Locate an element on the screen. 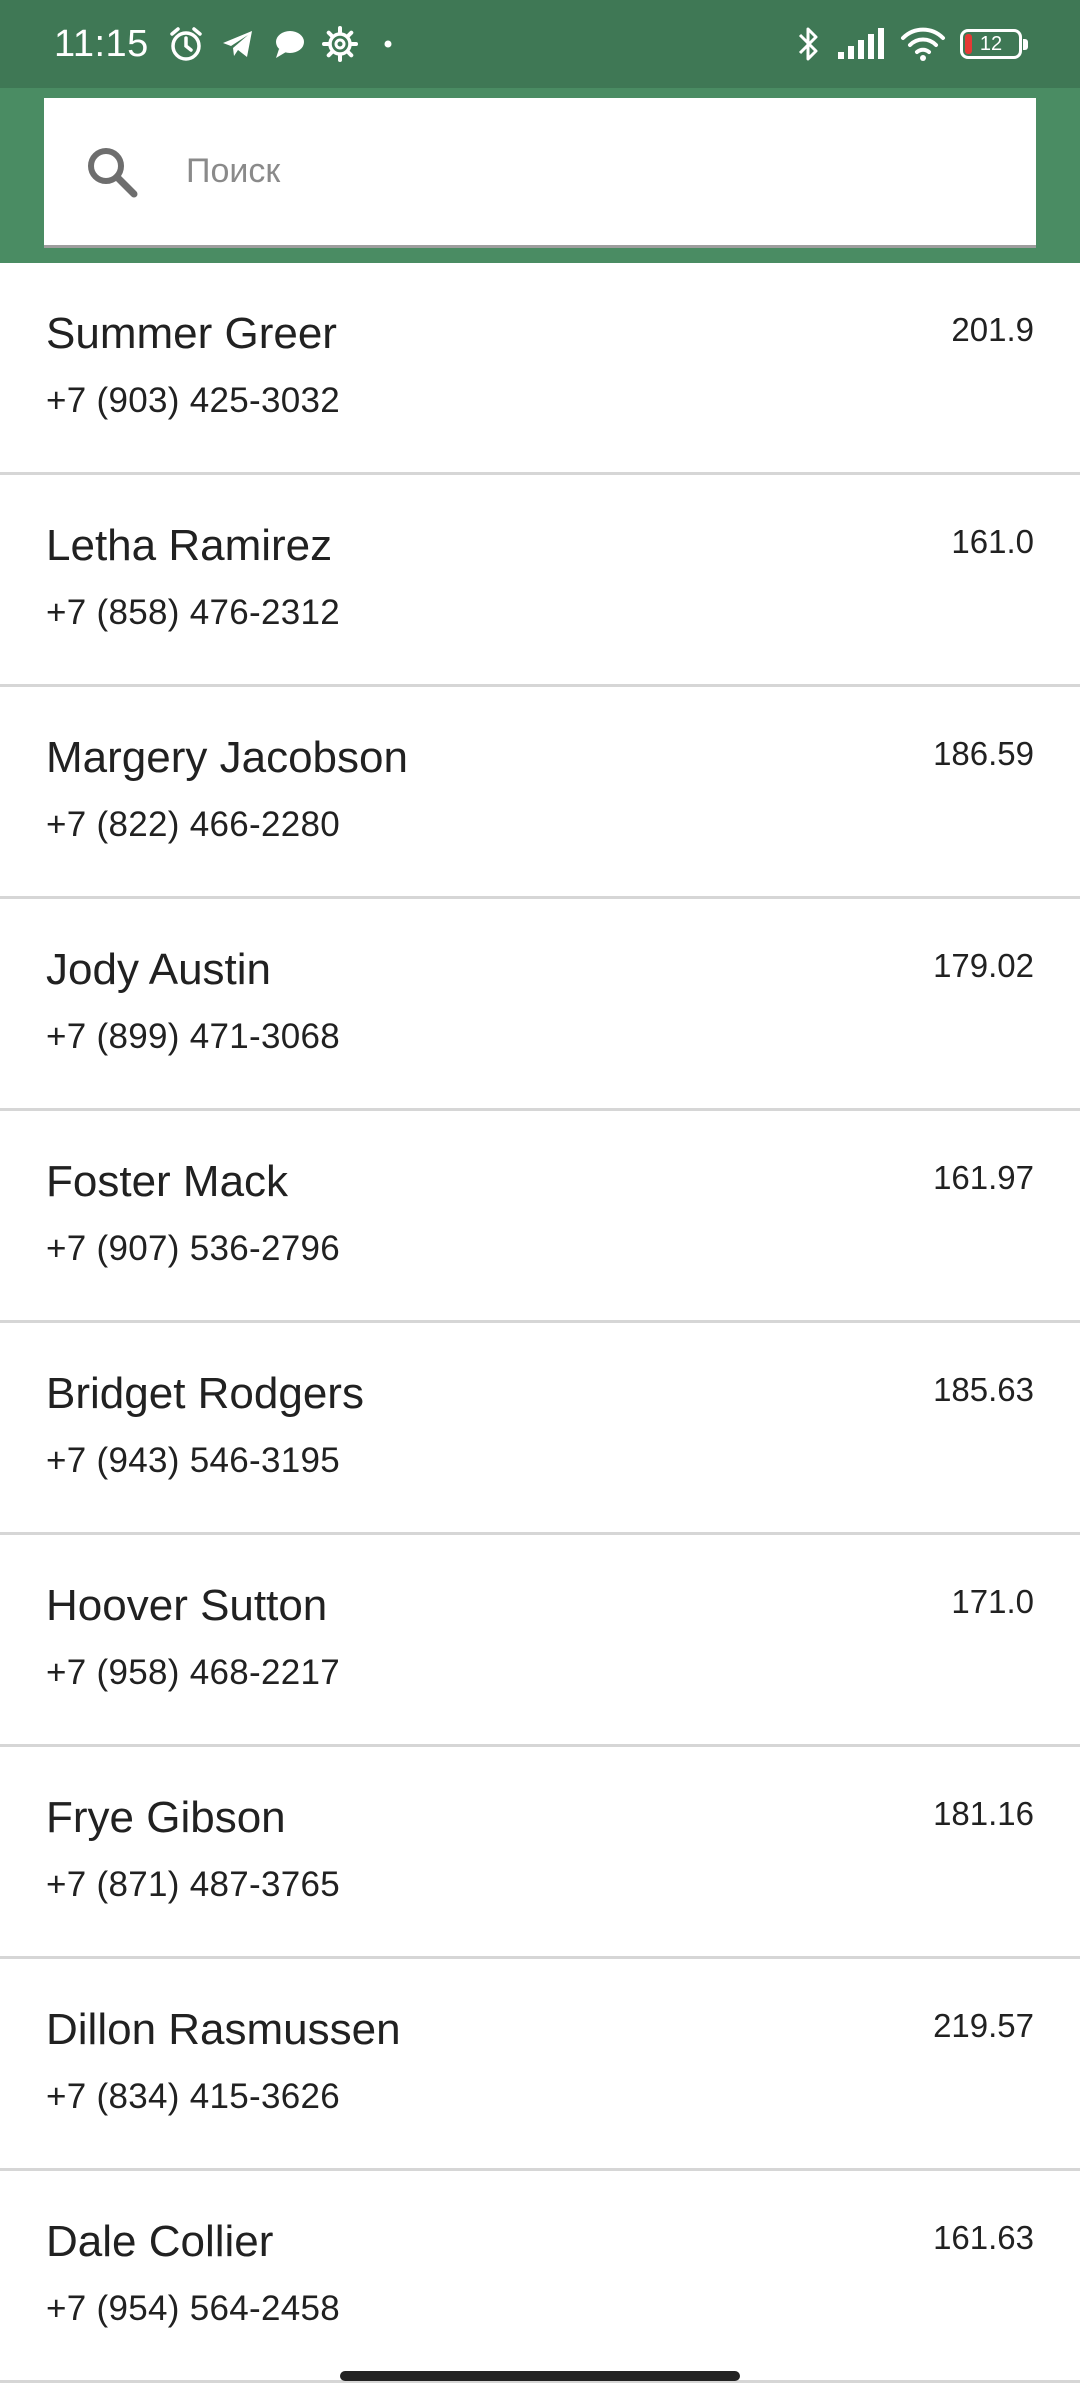  search-input is located at coordinates (601, 171).